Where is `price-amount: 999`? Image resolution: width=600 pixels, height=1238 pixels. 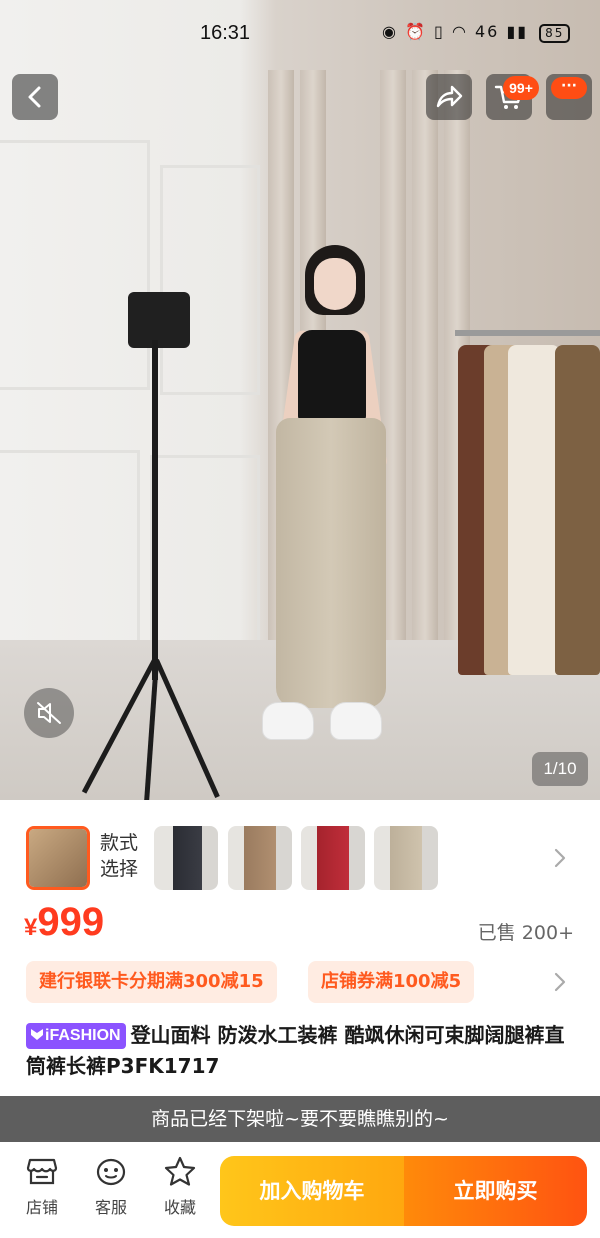 price-amount: 999 is located at coordinates (71, 922).